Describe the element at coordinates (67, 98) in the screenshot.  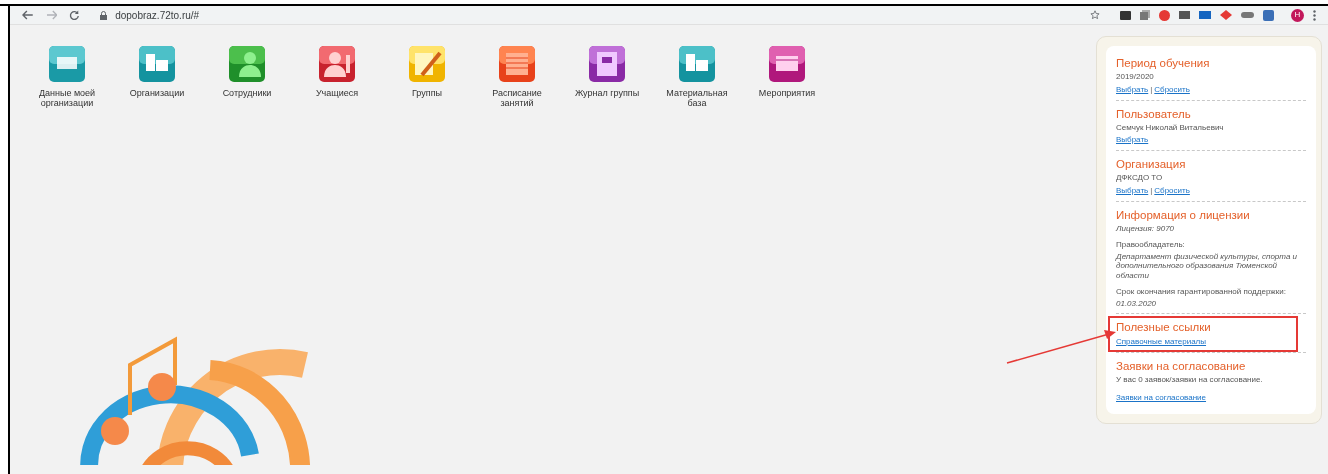
I see `tile-link: Данные моей организации` at that location.